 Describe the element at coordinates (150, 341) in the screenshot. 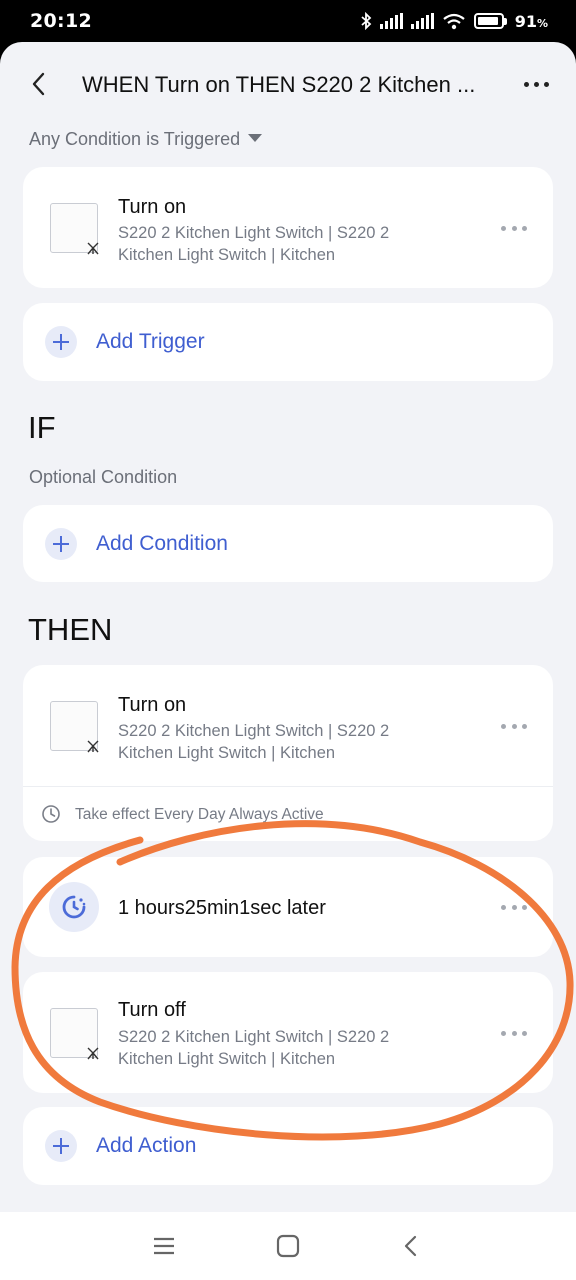

I see `add-trigger-label: Add Trigger` at that location.